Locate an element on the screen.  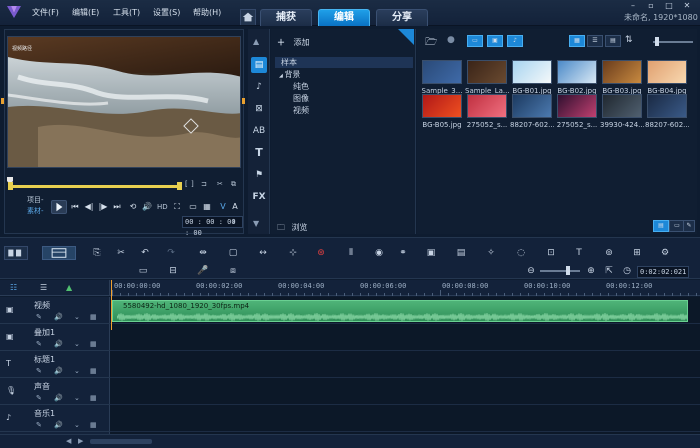
thumbnail-view-toggle: ▦ is located at coordinates (577, 41).